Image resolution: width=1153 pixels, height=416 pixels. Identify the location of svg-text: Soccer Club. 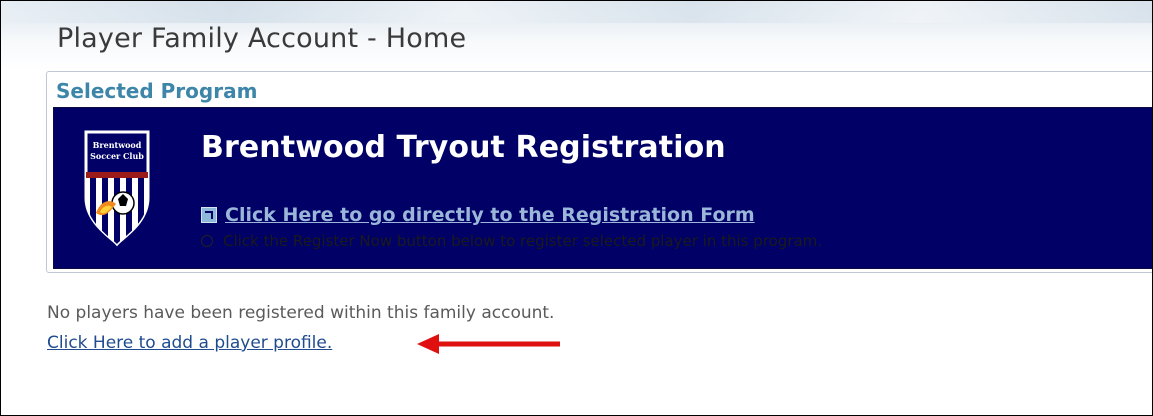
(117, 156).